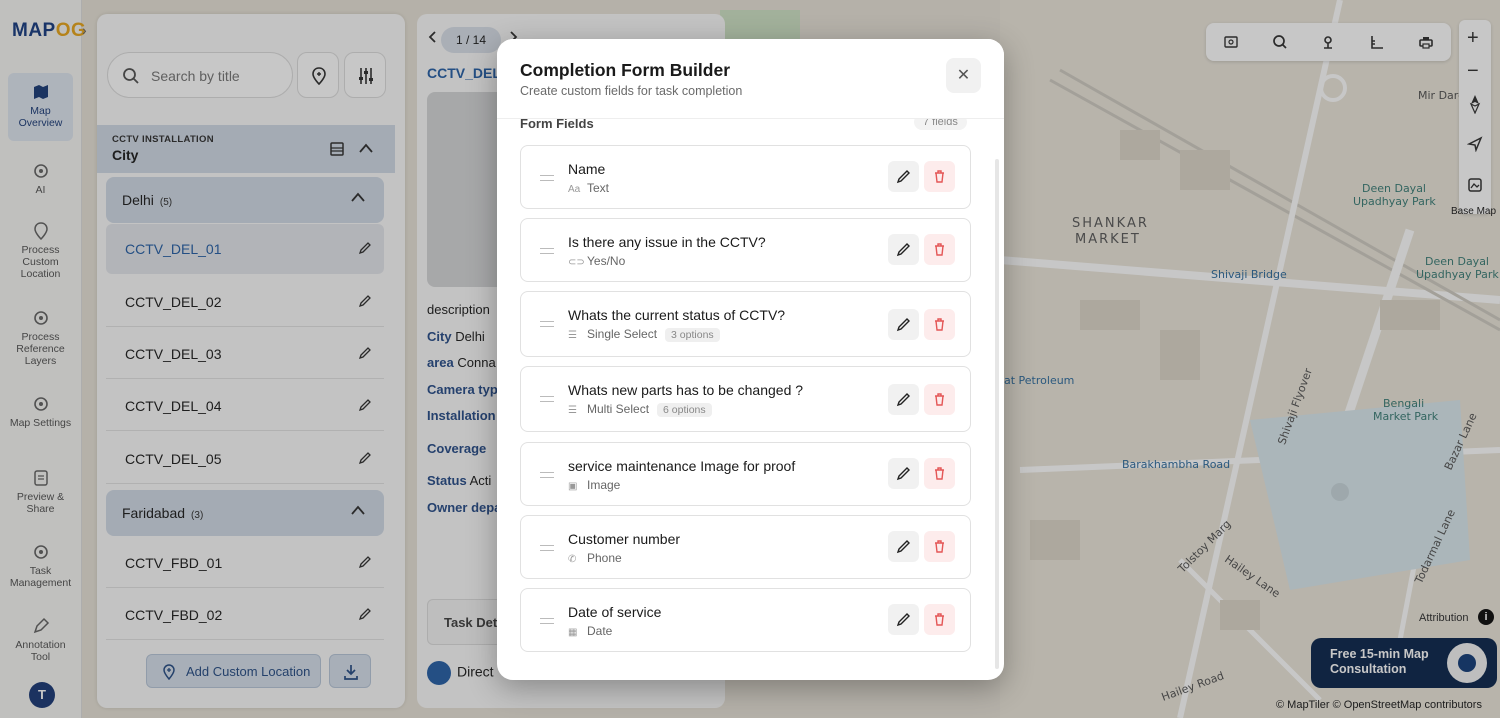 Image resolution: width=1500 pixels, height=718 pixels. I want to click on form-field-row: Is there any issue in the CCTV? ⊂⊃ Yes/No, so click(745, 250).